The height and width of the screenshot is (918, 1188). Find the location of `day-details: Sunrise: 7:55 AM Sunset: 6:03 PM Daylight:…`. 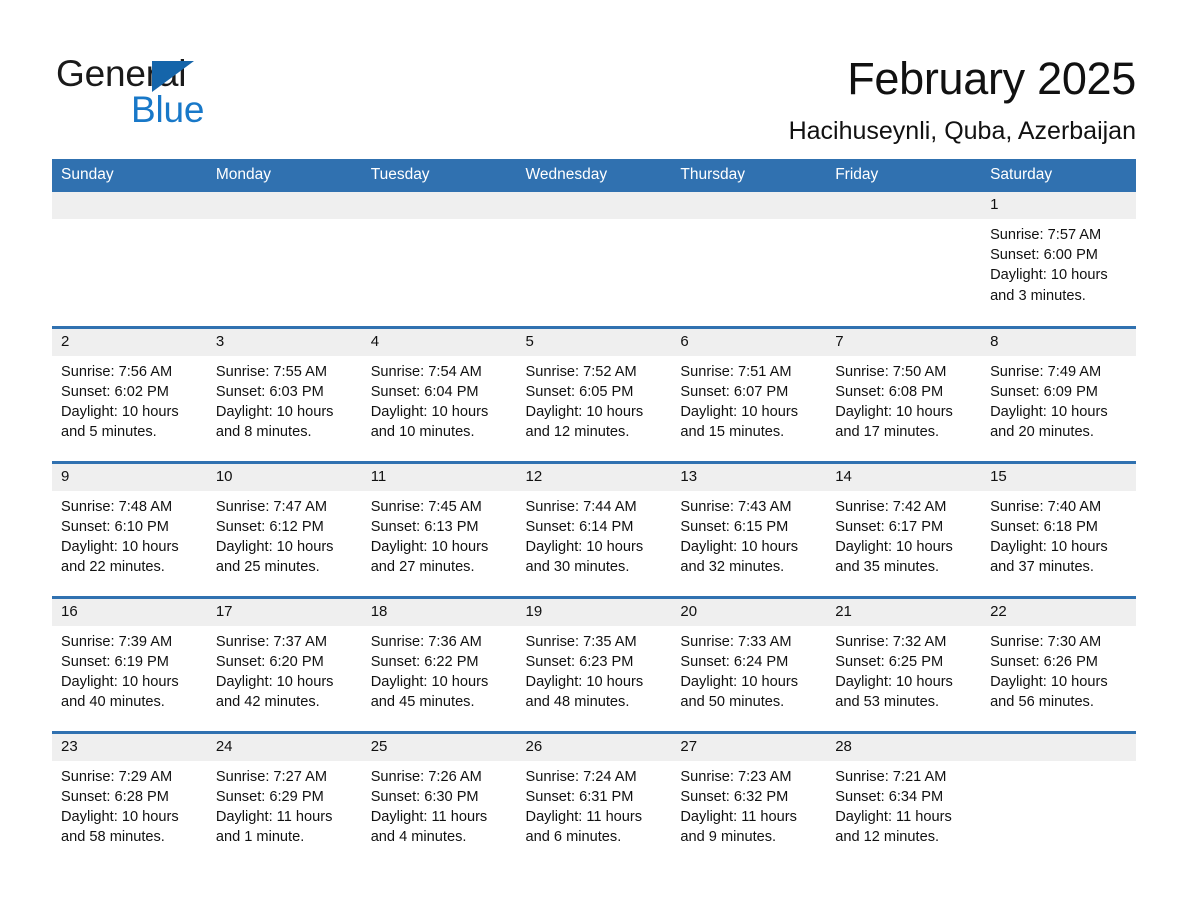

day-details: Sunrise: 7:55 AM Sunset: 6:03 PM Daylight:… is located at coordinates (284, 399).